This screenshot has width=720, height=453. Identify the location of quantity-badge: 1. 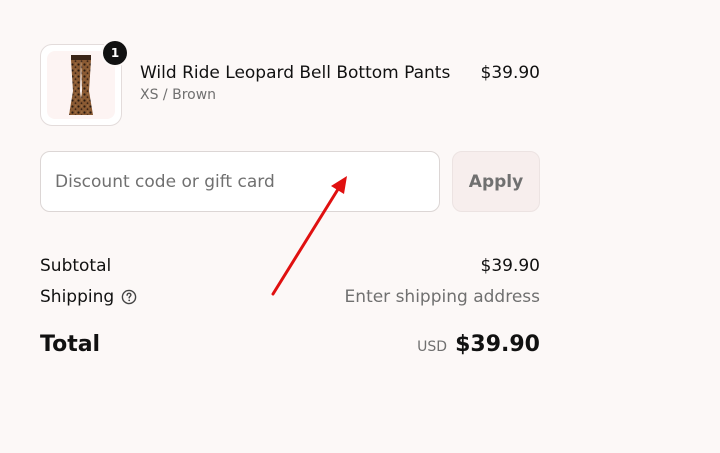
(115, 53).